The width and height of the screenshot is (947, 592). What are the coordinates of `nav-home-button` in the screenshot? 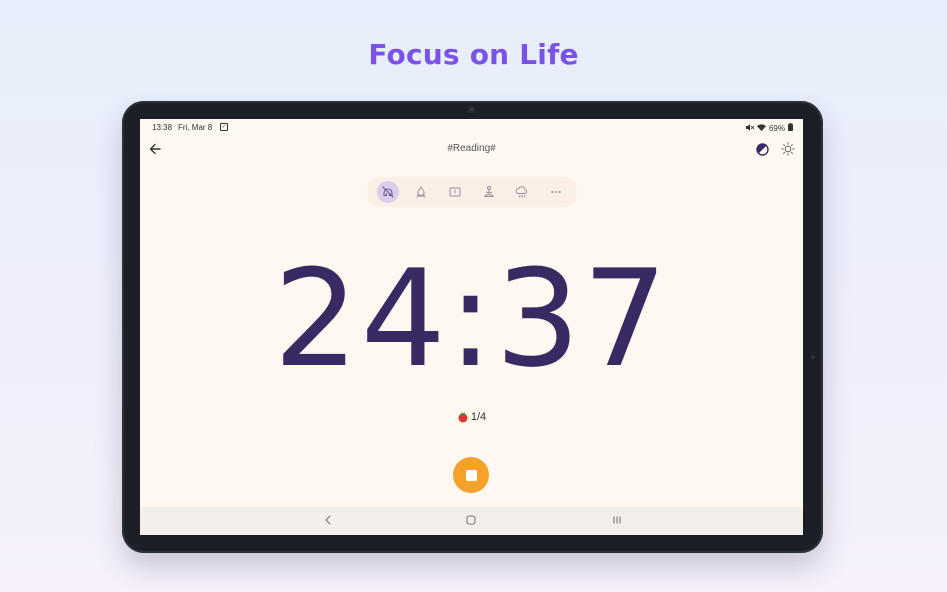 It's located at (471, 520).